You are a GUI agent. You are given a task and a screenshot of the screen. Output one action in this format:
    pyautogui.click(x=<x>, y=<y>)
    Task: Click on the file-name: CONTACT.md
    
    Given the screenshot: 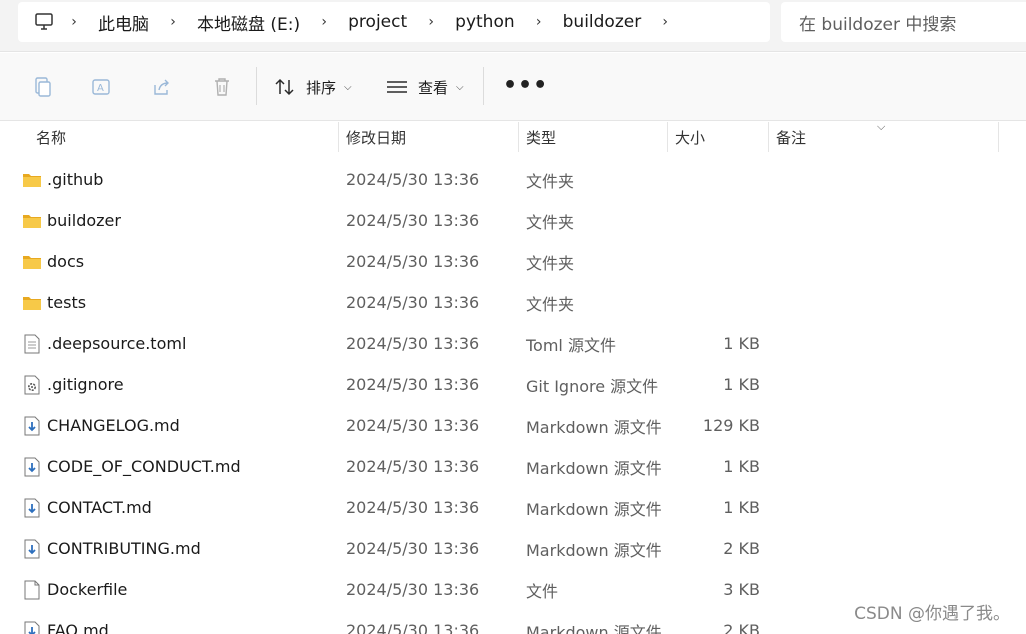 What is the action you would take?
    pyautogui.click(x=99, y=507)
    